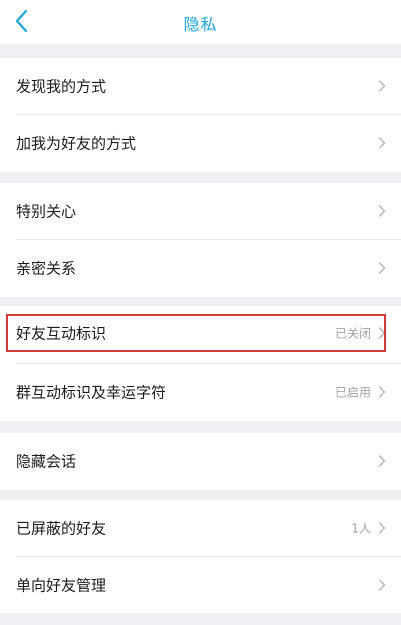 The image size is (401, 625). I want to click on row-label: 特别关心, so click(46, 211).